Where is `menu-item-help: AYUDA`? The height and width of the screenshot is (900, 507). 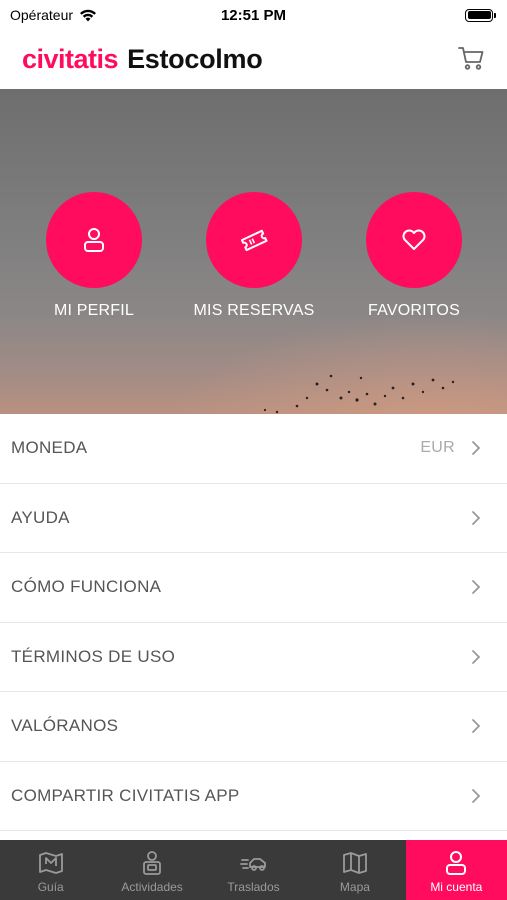
menu-item-help: AYUDA is located at coordinates (253, 518).